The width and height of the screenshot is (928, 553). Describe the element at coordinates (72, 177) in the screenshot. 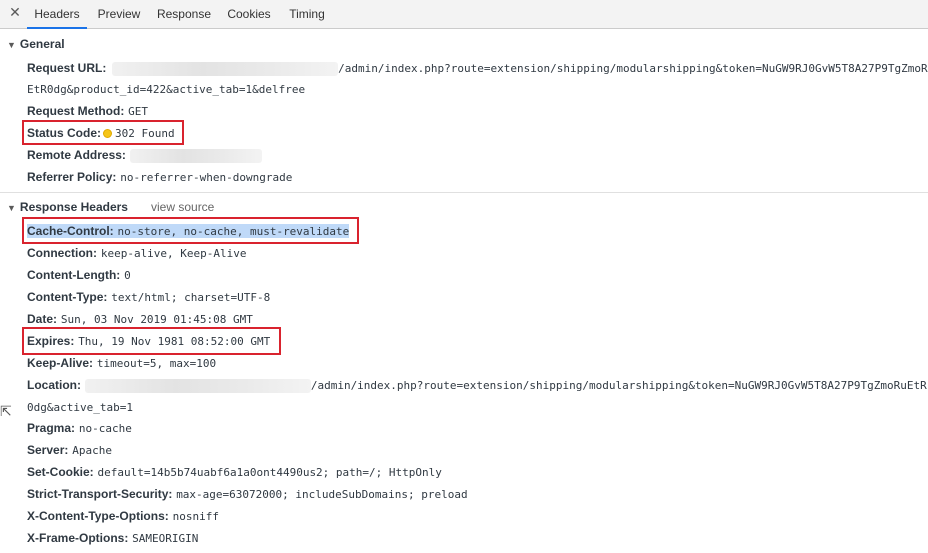

I see `referrer-policy-key: Referrer Policy:` at that location.